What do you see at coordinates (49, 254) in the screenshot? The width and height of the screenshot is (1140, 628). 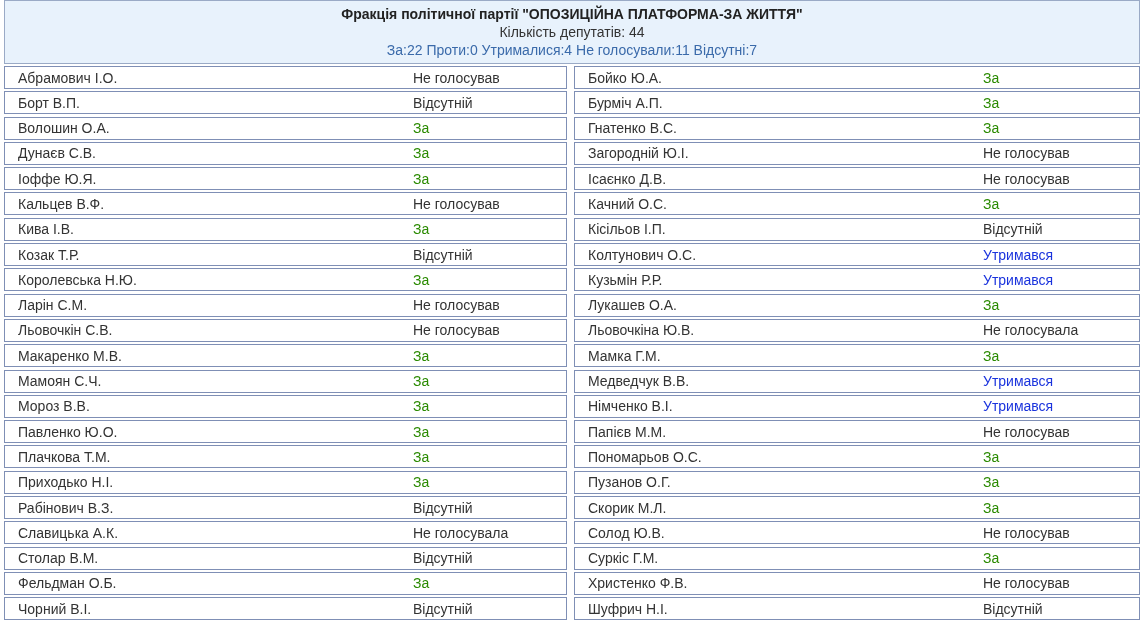 I see `deputy-name: Козак Т.Р.` at bounding box center [49, 254].